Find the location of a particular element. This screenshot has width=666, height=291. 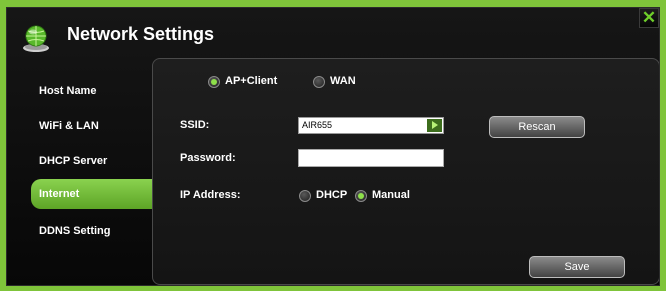

ip-label-manual: Manual is located at coordinates (391, 195).